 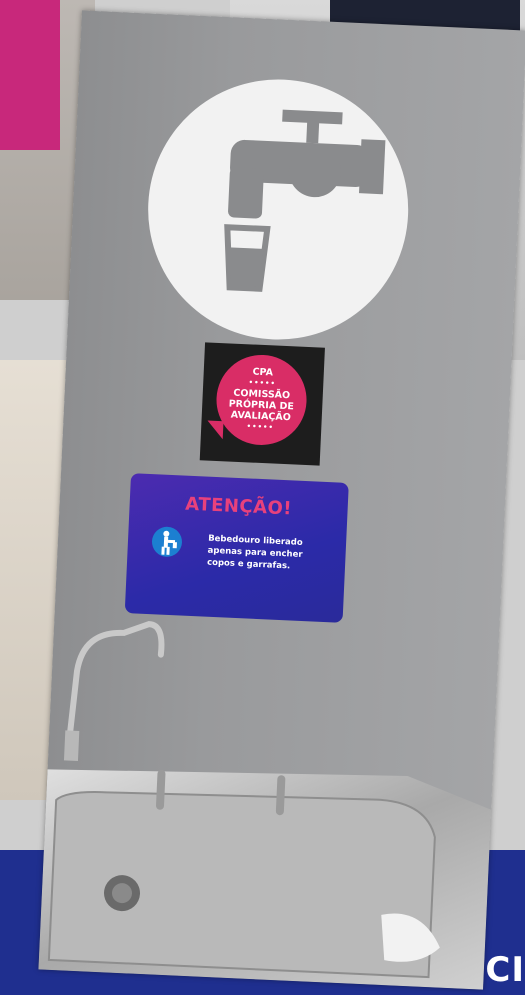 I want to click on pink-banner, so click(x=30, y=75).